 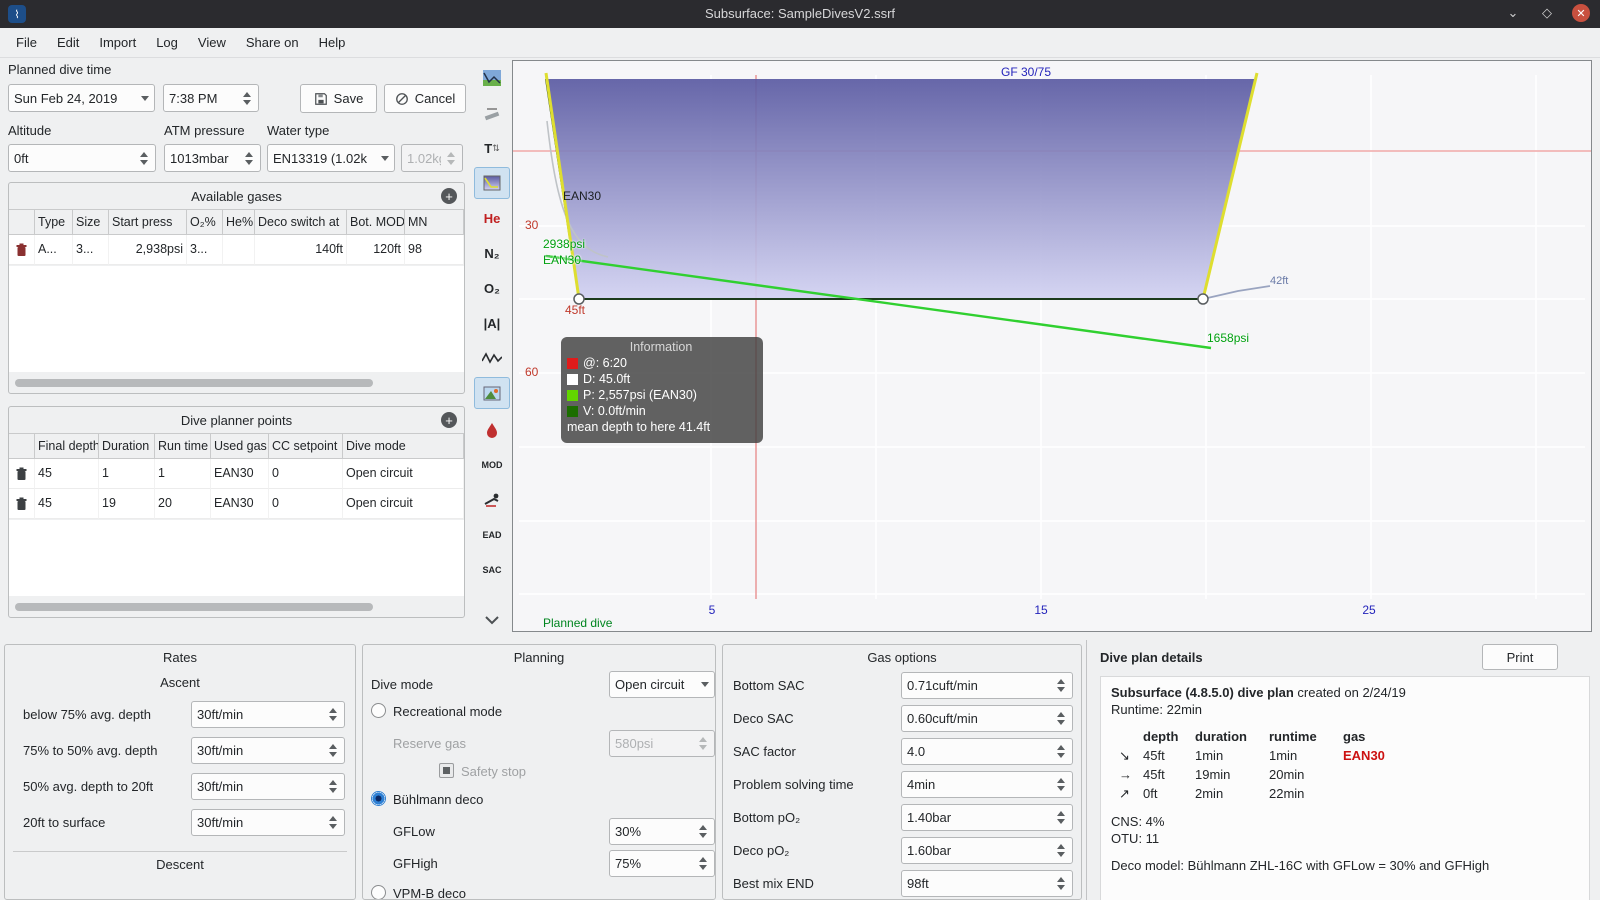 What do you see at coordinates (127, 504) in the screenshot?
I see `point-cell-duration: 19` at bounding box center [127, 504].